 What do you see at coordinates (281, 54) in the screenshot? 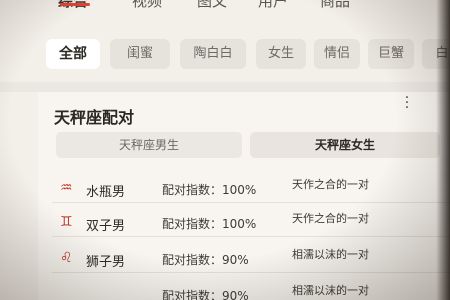
I see `filter-chip-girls: 女生` at bounding box center [281, 54].